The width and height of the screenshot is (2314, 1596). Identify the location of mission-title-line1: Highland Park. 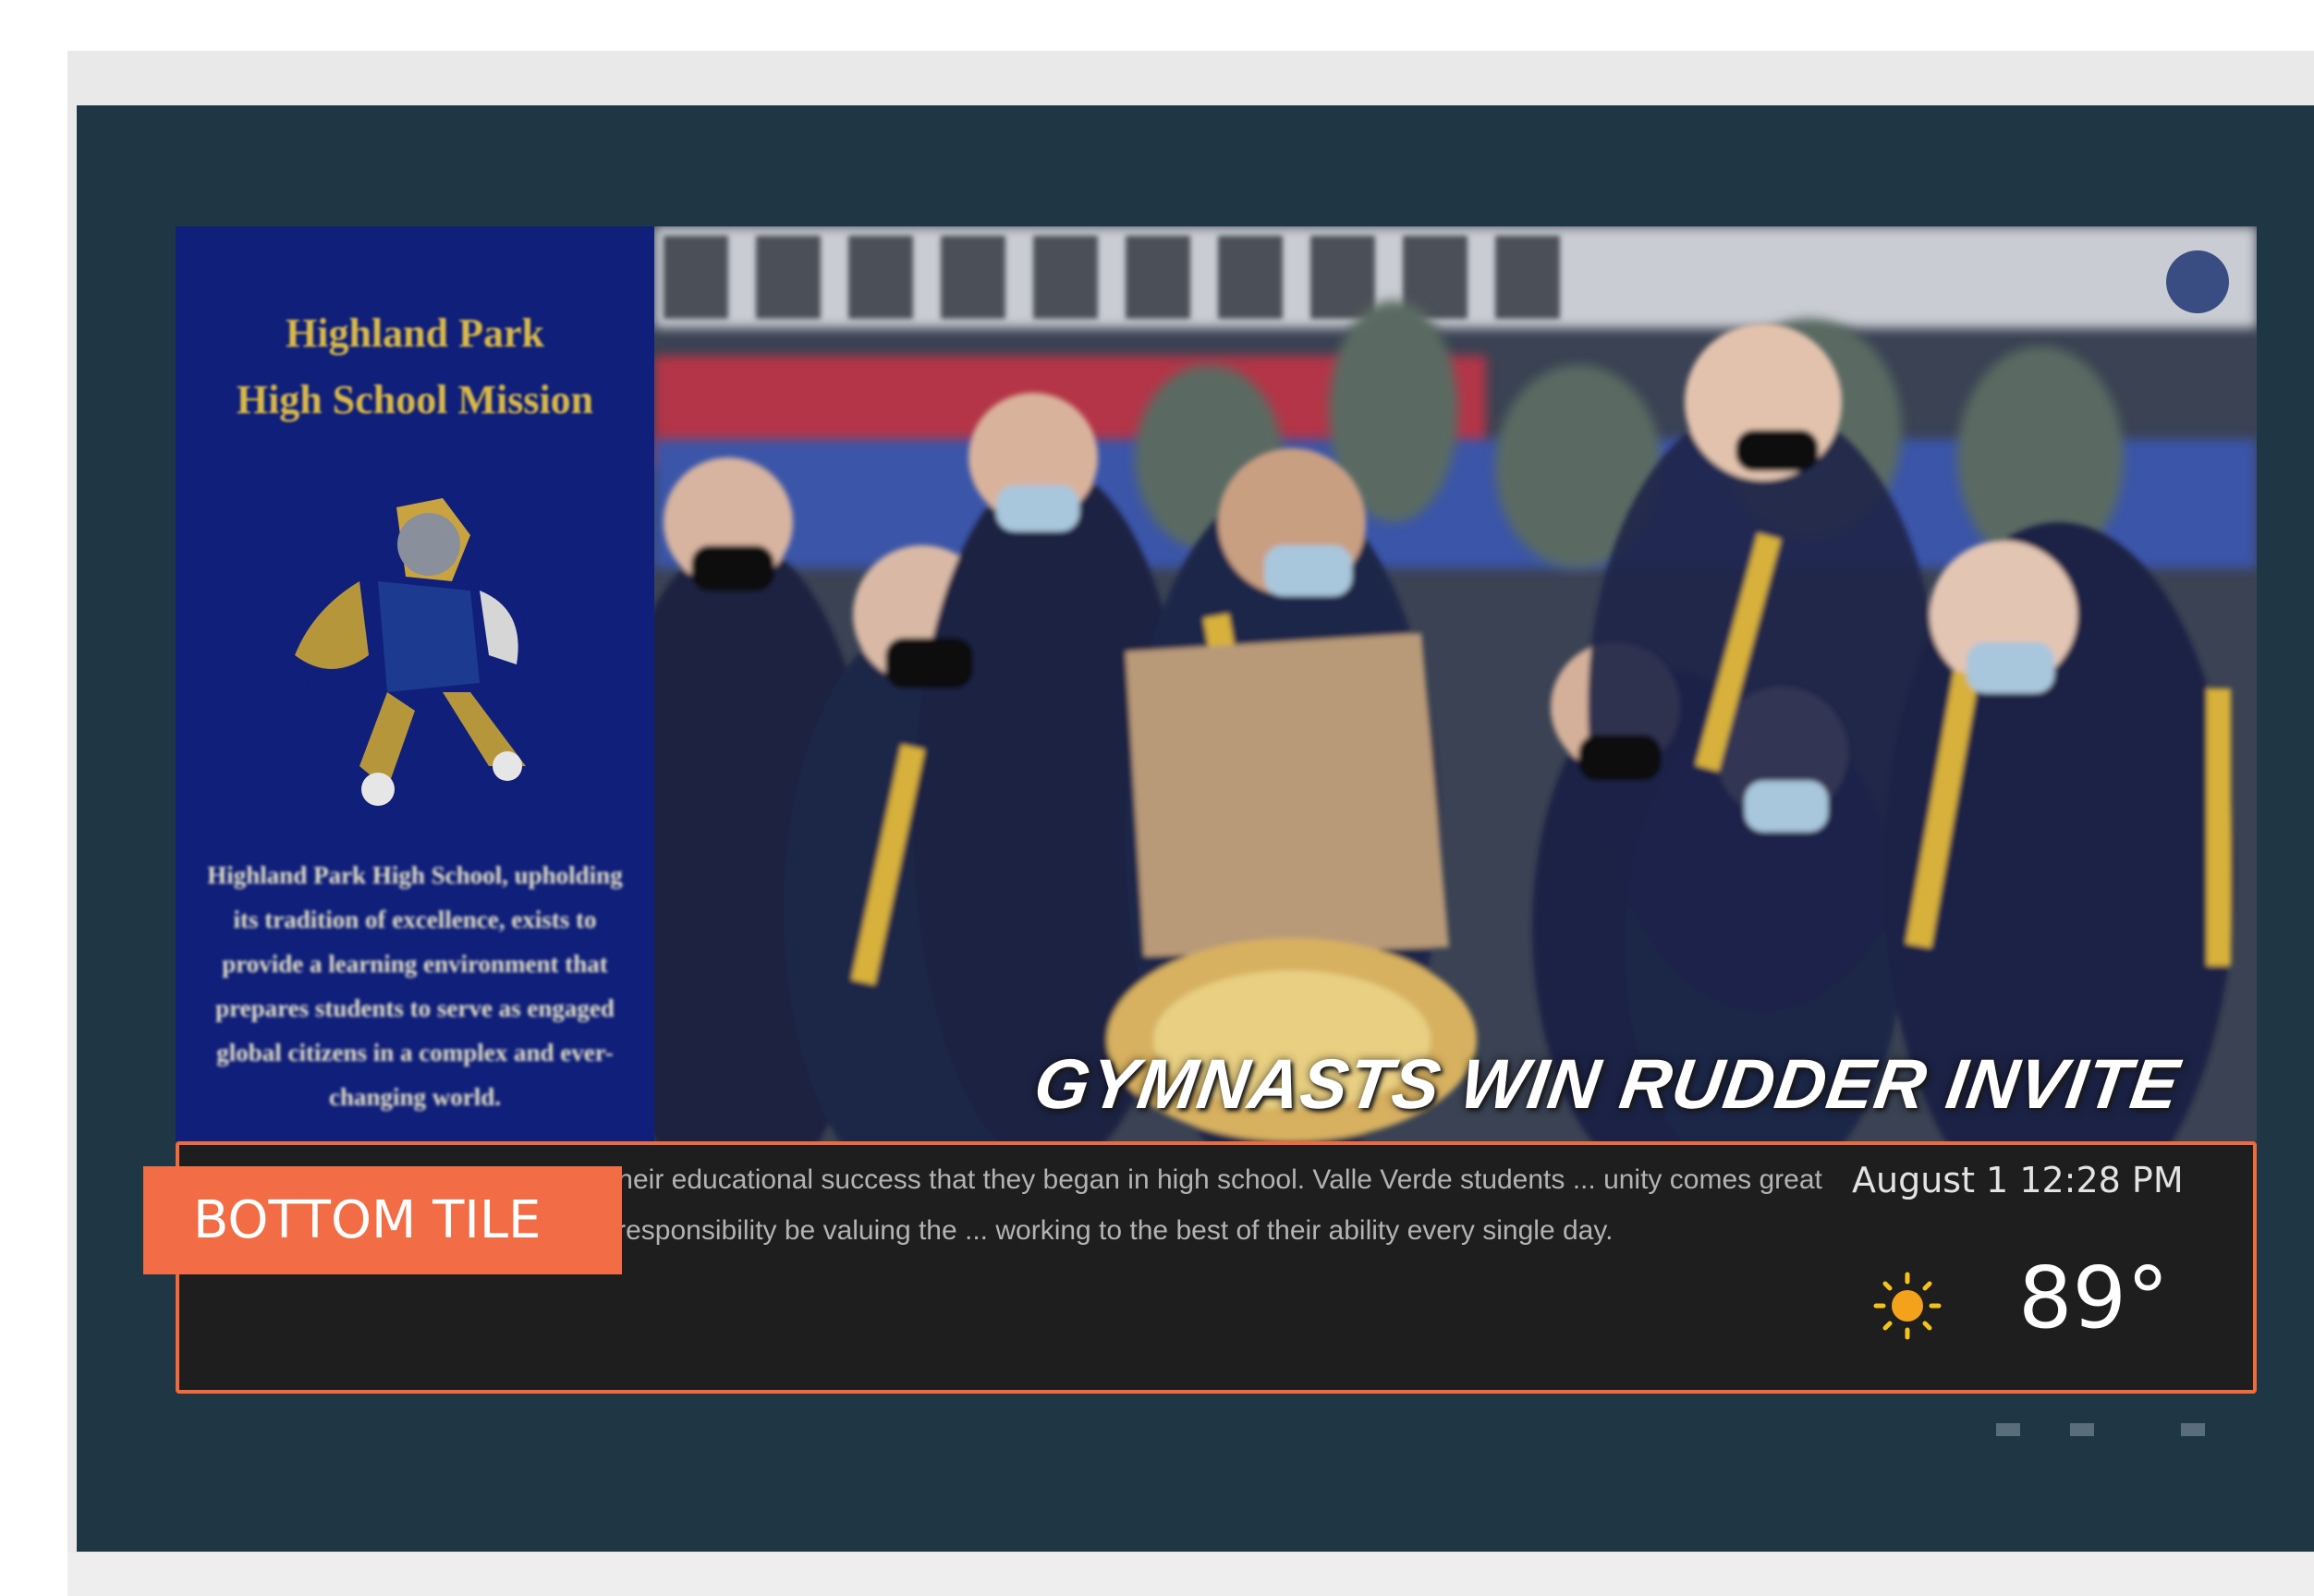
(415, 333).